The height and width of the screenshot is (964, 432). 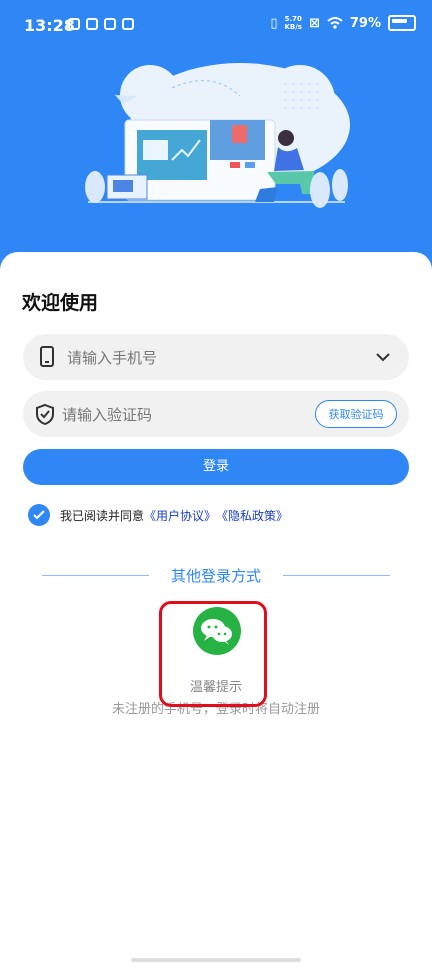 I want to click on login-illustration, so click(x=217, y=135).